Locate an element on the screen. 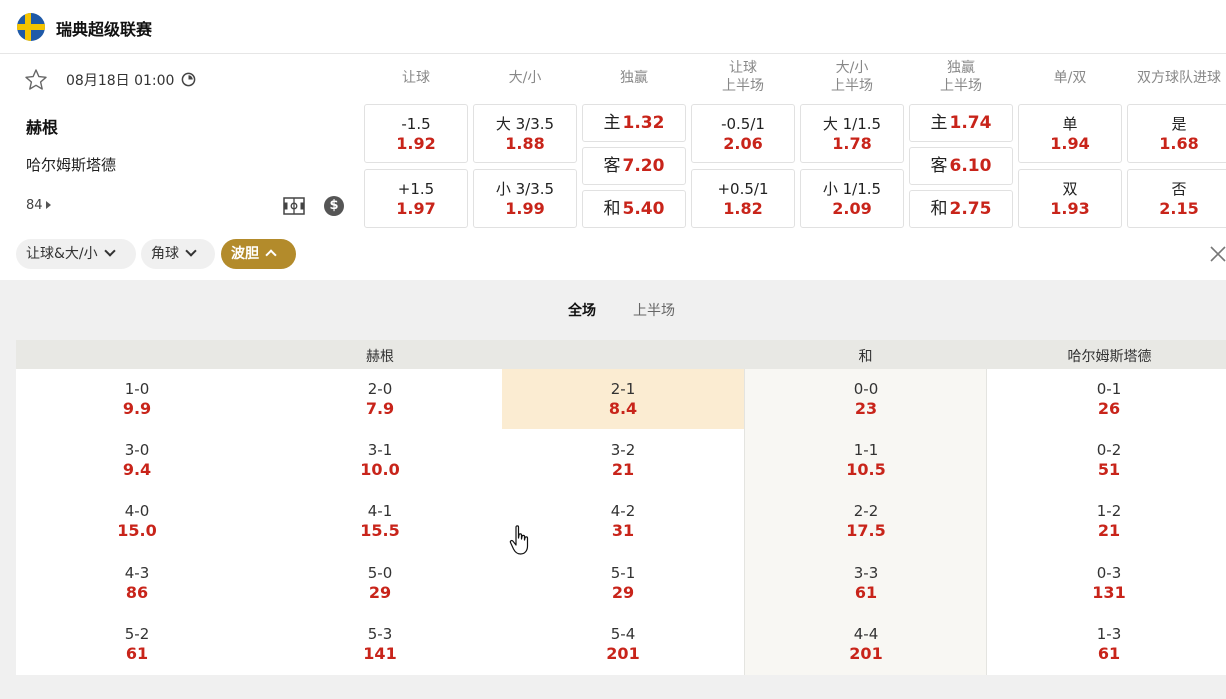 The width and height of the screenshot is (1226, 699). dollar-icon: $ is located at coordinates (334, 206).